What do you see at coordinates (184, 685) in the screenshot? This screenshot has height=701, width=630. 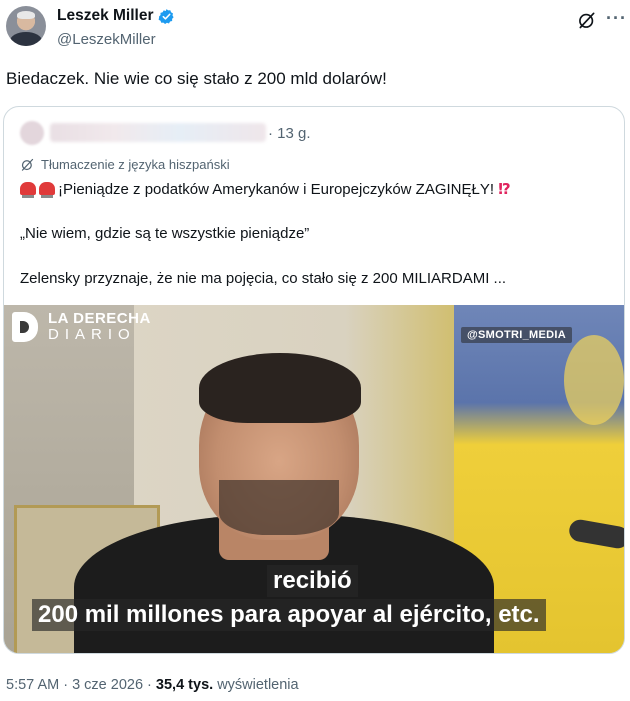 I see `views-count: 35,4 tys.` at bounding box center [184, 685].